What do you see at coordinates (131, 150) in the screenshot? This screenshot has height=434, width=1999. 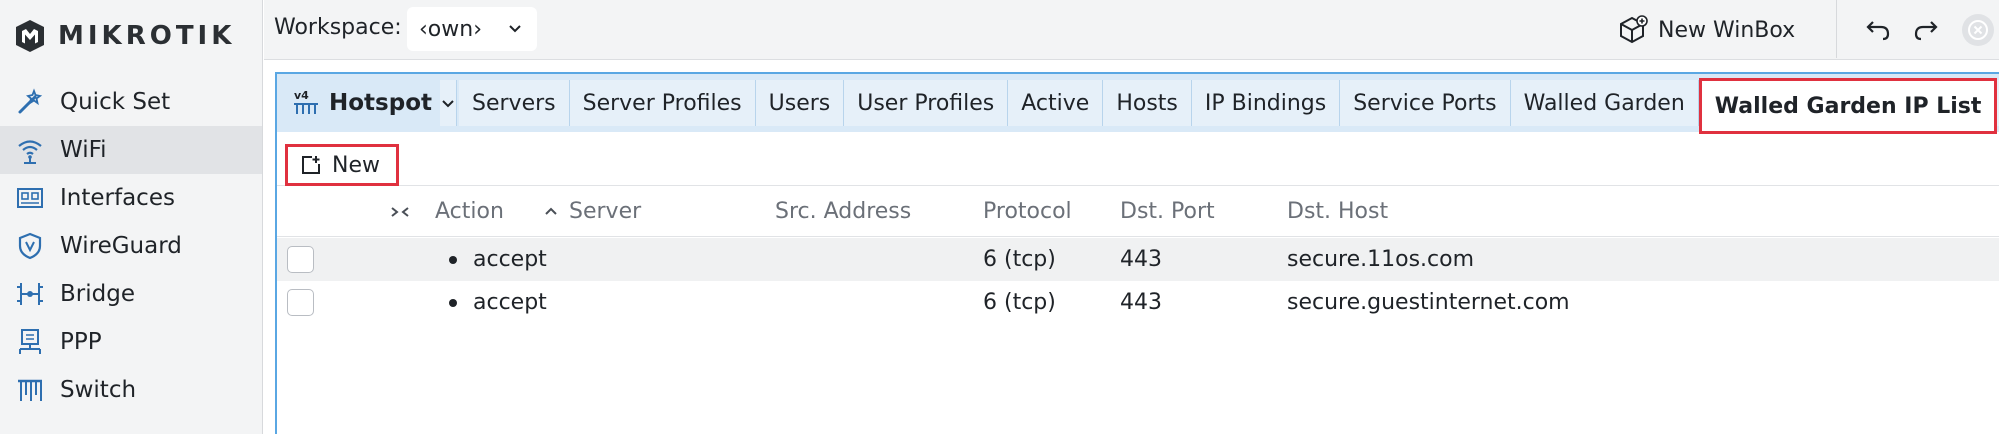 I see `sidebar-item-wifi: WiFi` at bounding box center [131, 150].